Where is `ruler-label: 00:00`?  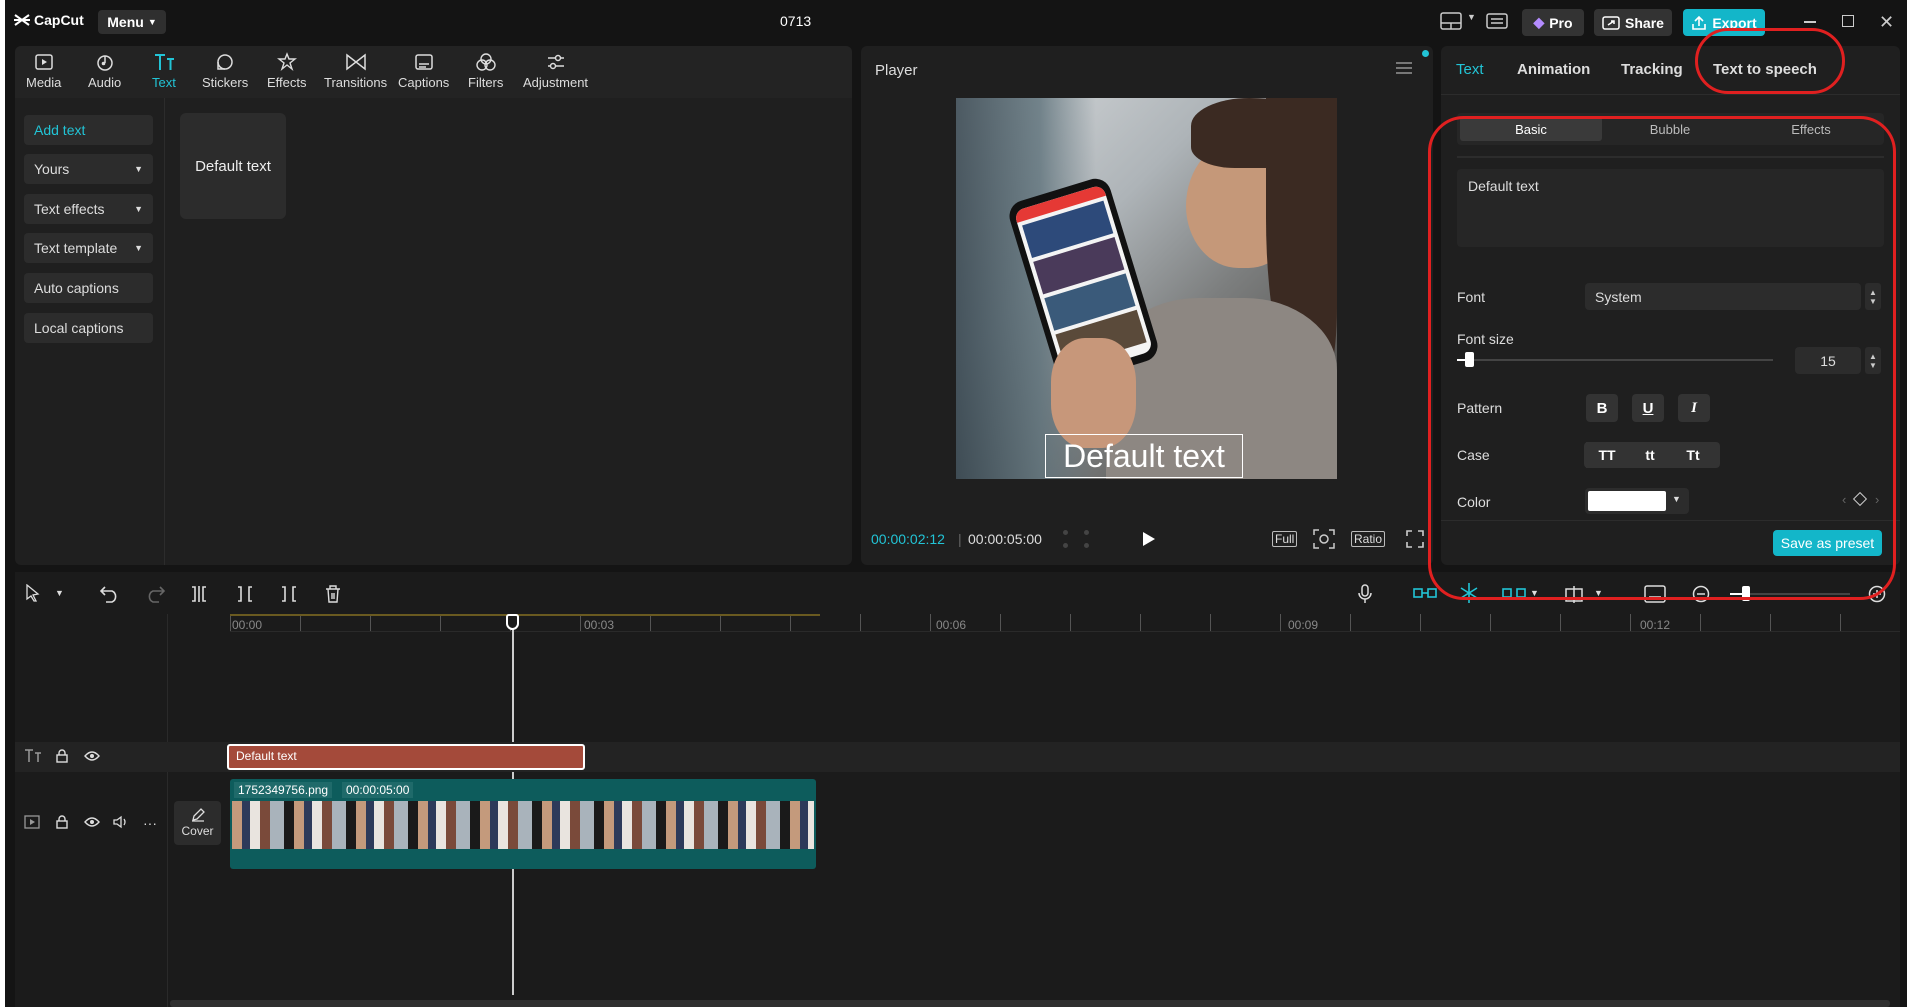 ruler-label: 00:00 is located at coordinates (247, 625).